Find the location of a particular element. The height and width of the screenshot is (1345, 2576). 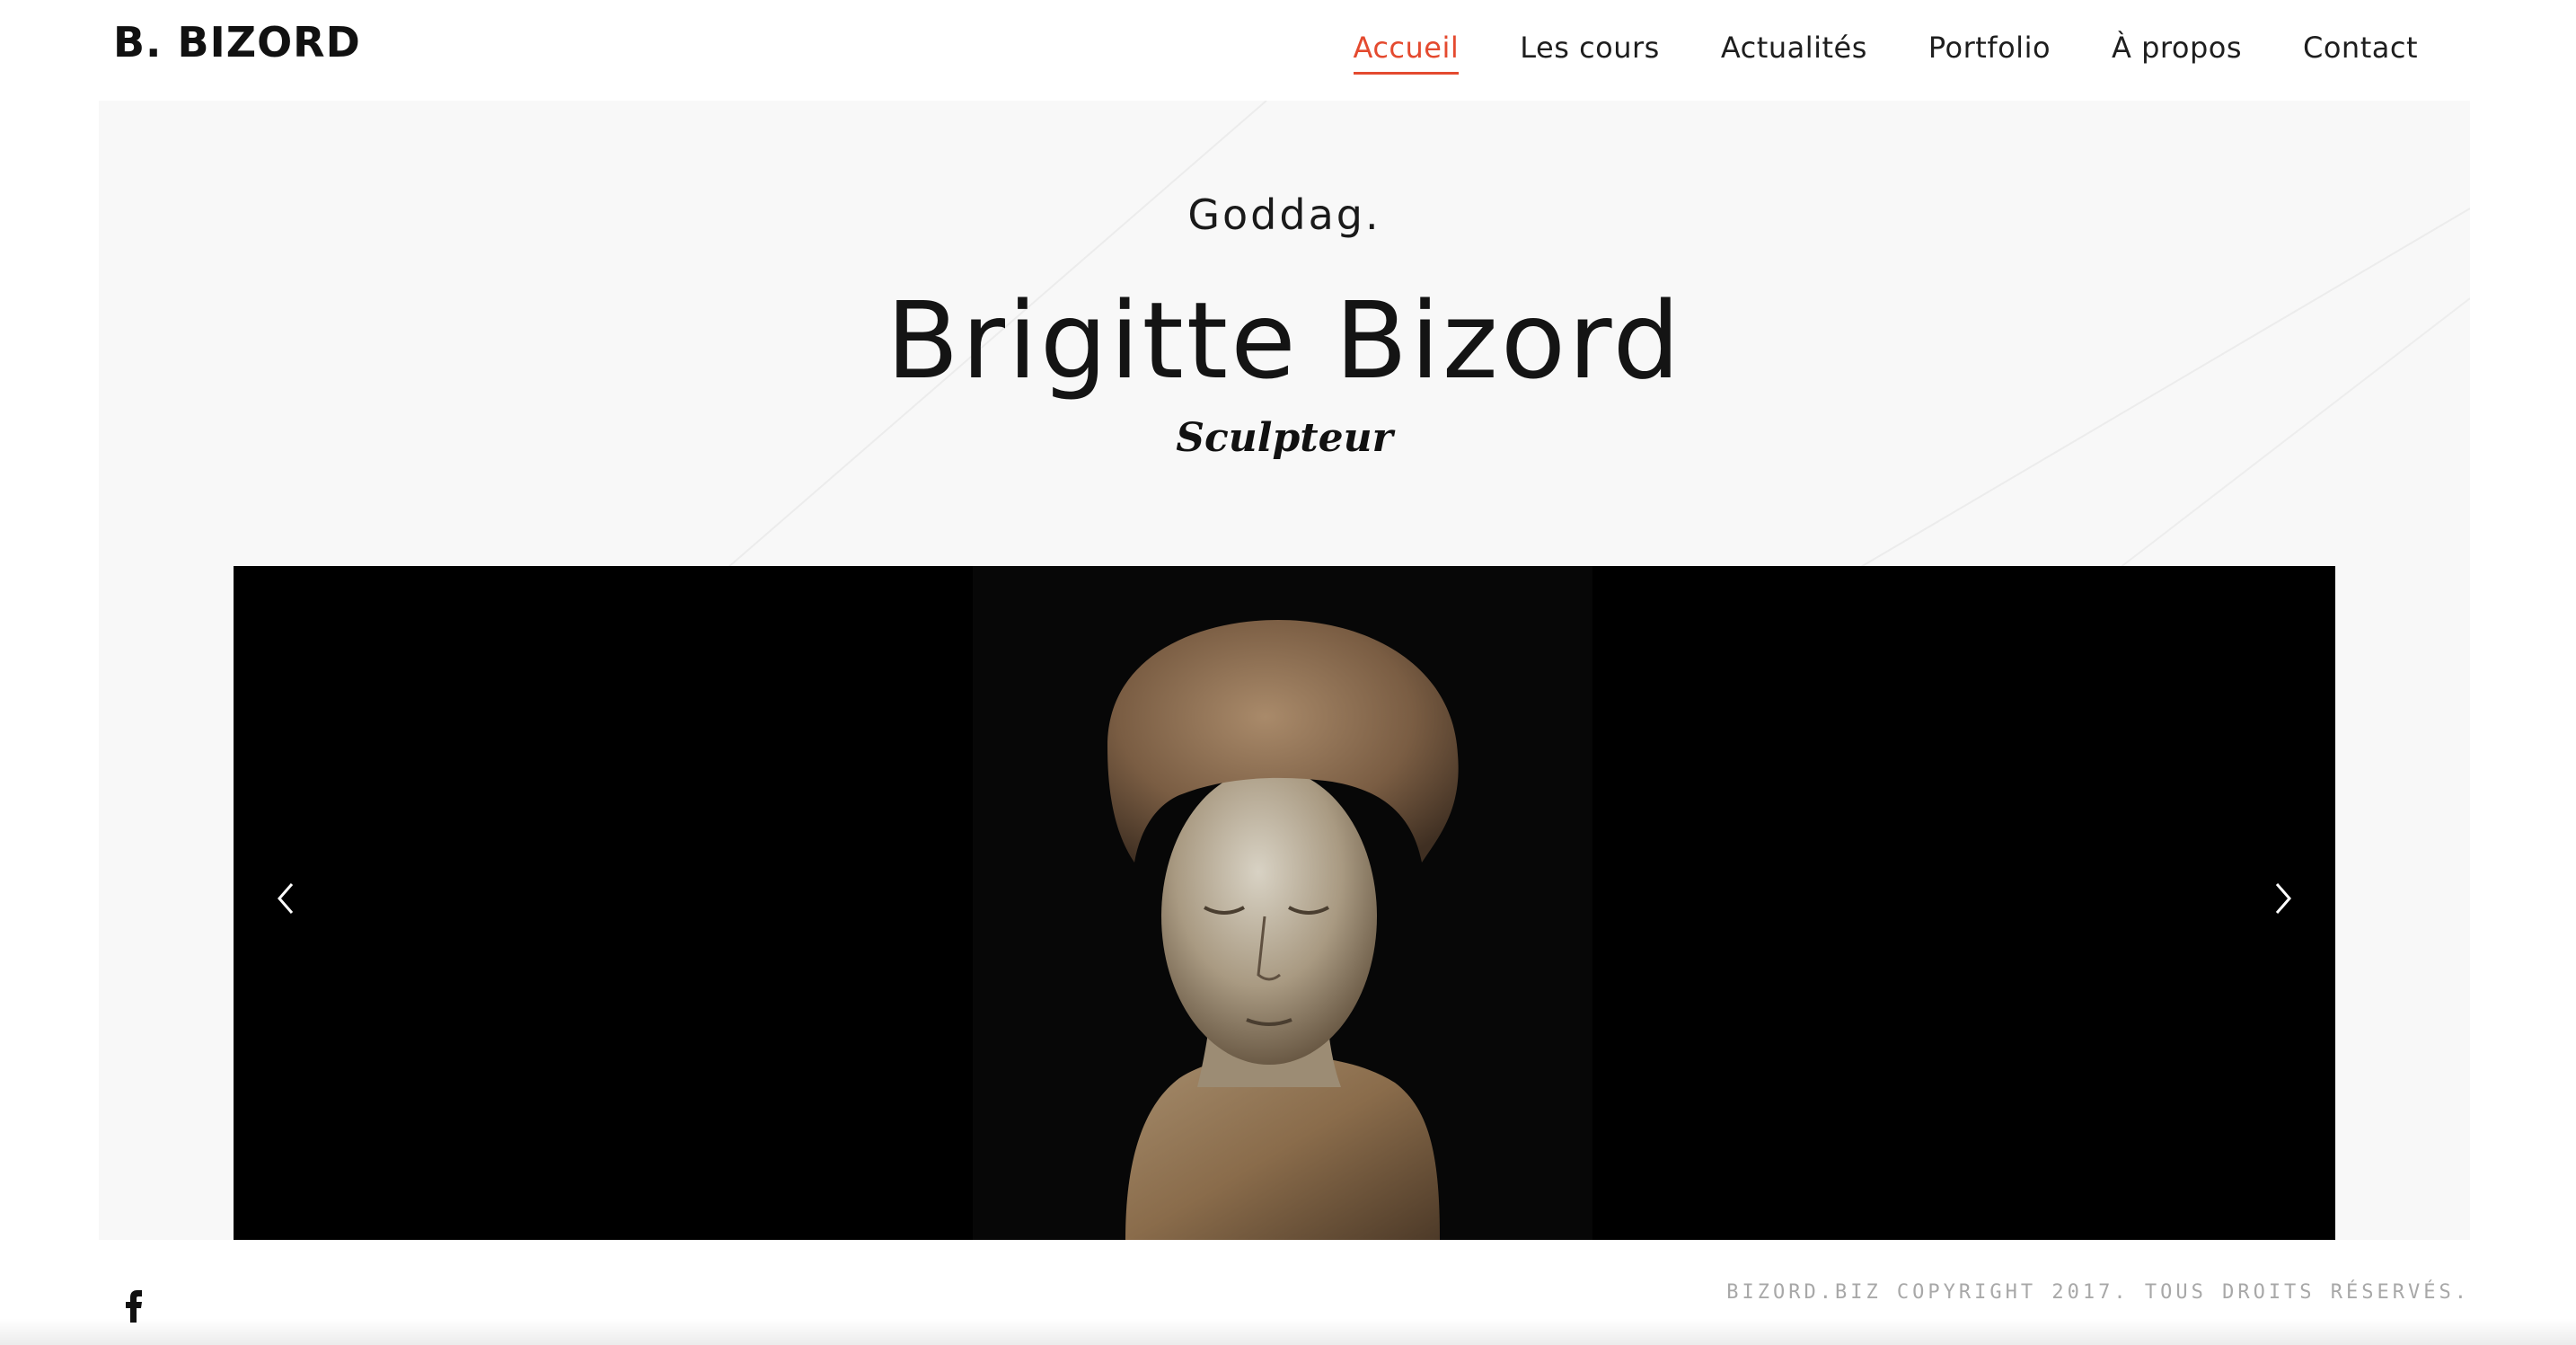

nav-item-accueil: Accueil is located at coordinates (1406, 53).